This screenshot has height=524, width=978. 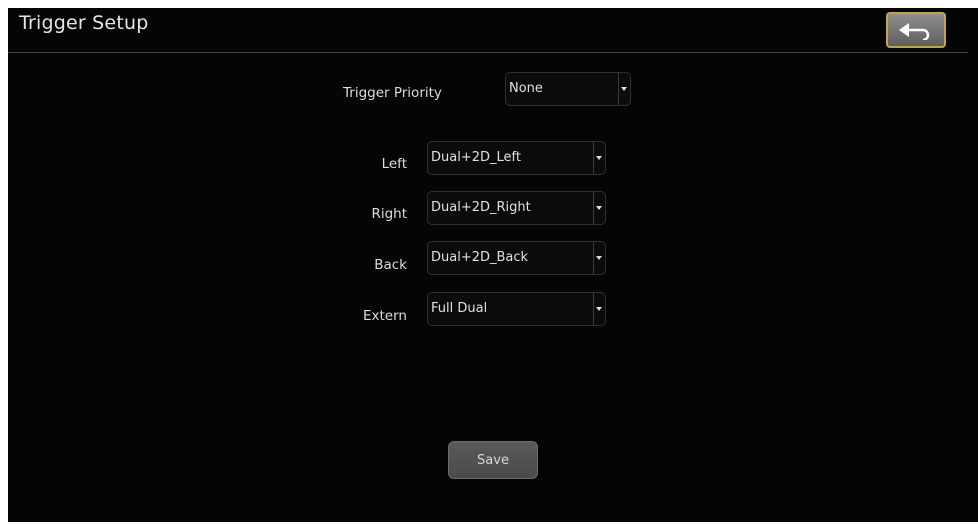 What do you see at coordinates (459, 308) in the screenshot?
I see `extern-trigger-value: Full Dual` at bounding box center [459, 308].